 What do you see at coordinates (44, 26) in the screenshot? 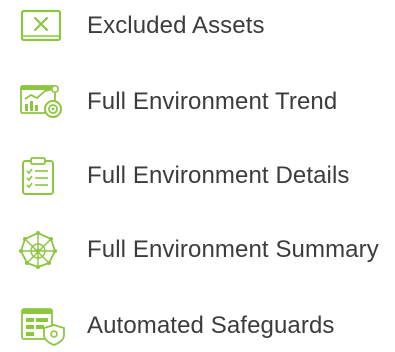
I see `excluded-assets-icon` at bounding box center [44, 26].